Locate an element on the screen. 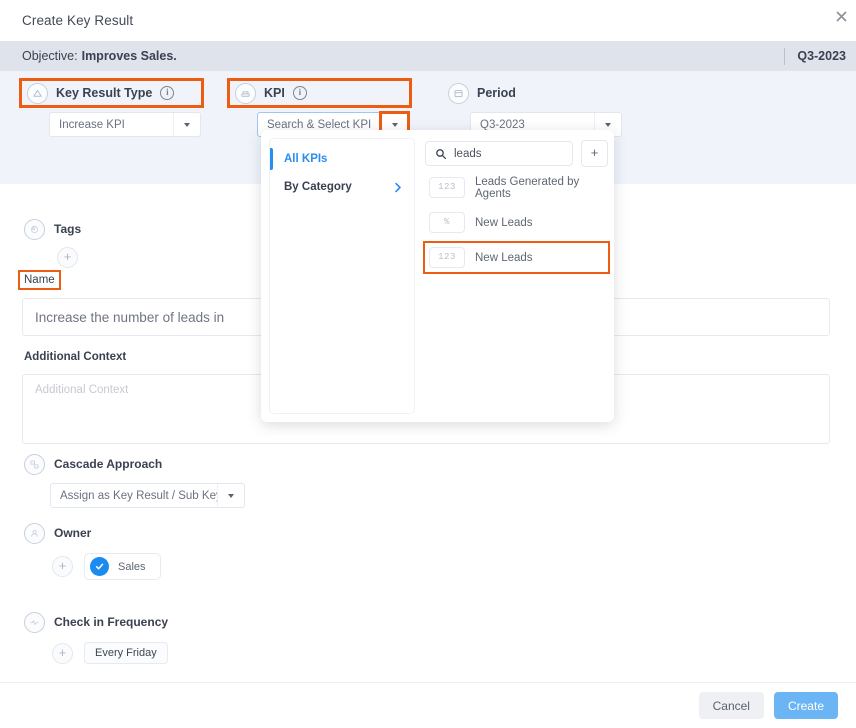 This screenshot has height=728, width=856. owner-header: Owner is located at coordinates (92, 533).